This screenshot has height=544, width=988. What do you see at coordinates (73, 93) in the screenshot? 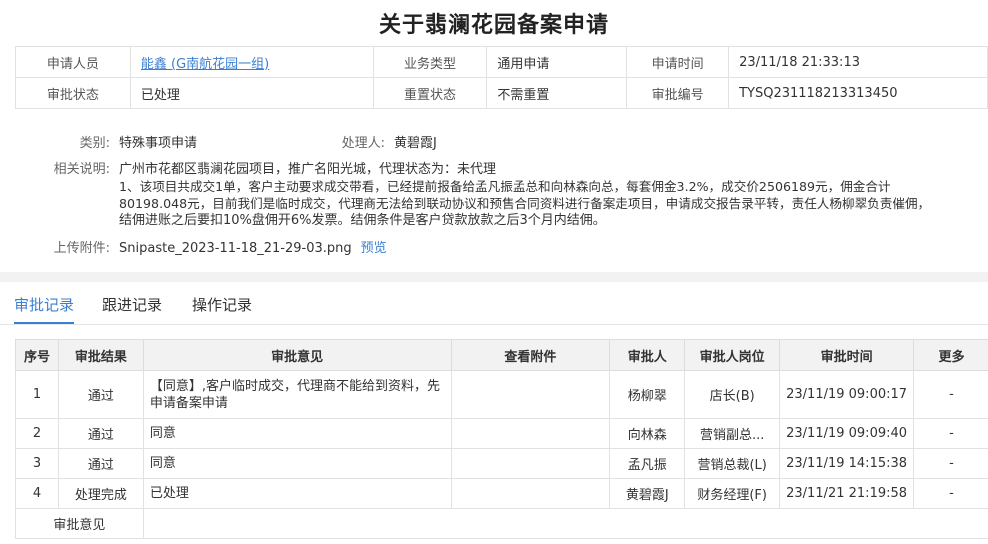
I see `approval-status-label: 审批状态` at bounding box center [73, 93].